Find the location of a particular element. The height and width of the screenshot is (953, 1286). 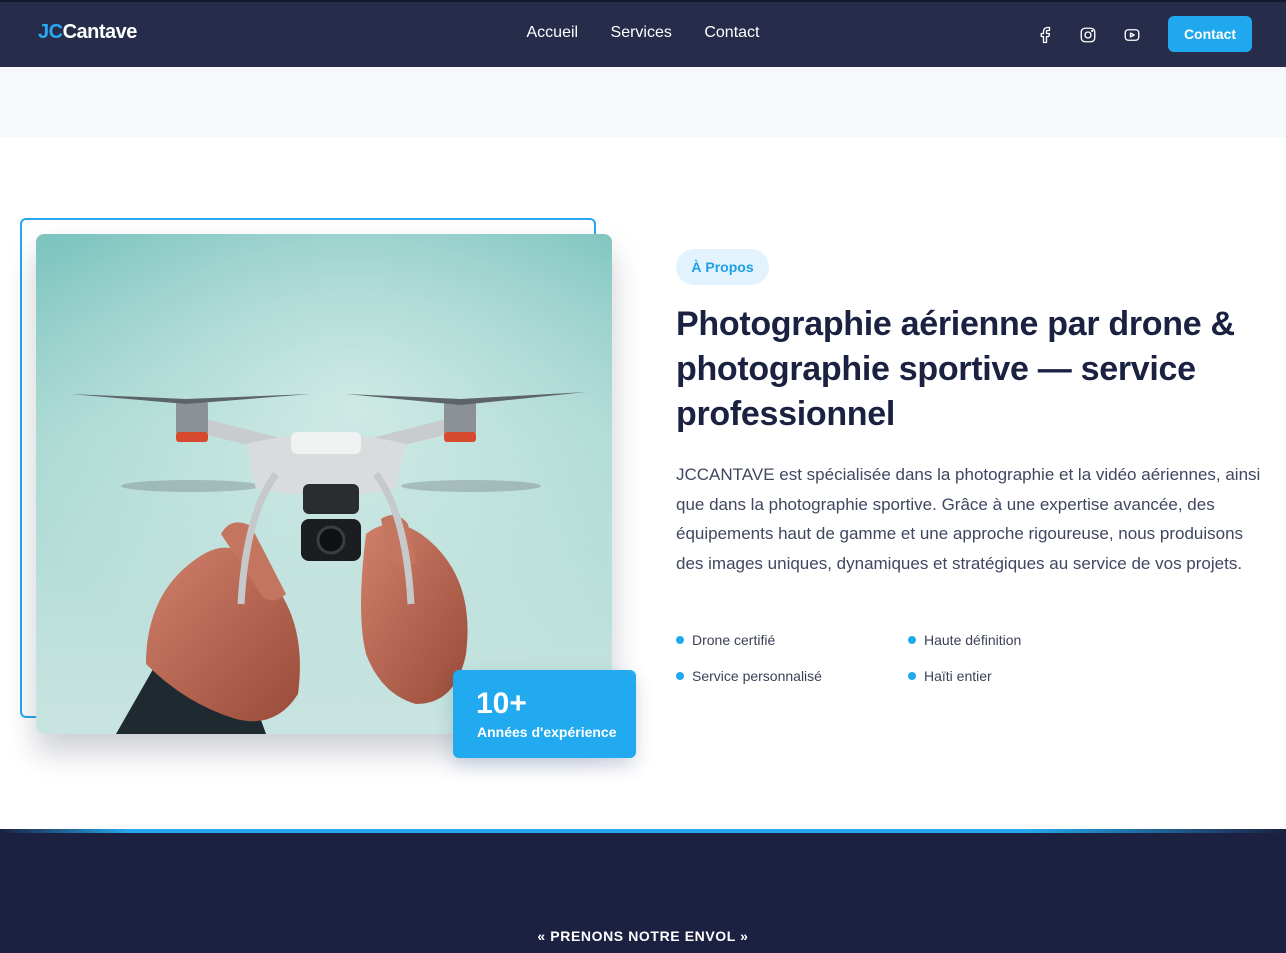

cta-tagline: « PRENONS NOTRE ENVOL » is located at coordinates (643, 936).